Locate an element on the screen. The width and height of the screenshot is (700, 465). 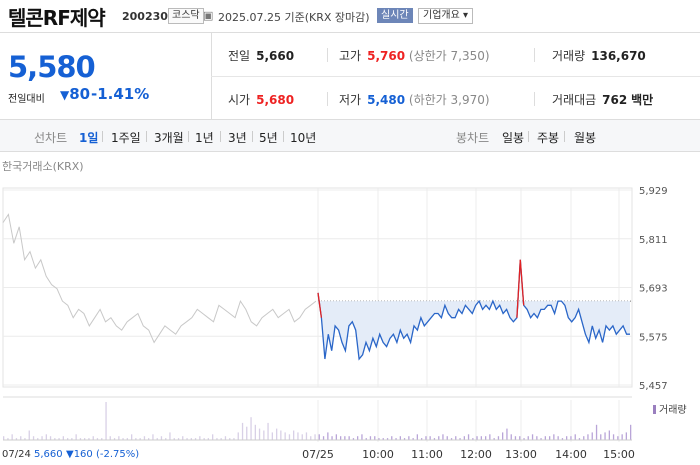
market-badge: 코스닥 is located at coordinates (186, 16).